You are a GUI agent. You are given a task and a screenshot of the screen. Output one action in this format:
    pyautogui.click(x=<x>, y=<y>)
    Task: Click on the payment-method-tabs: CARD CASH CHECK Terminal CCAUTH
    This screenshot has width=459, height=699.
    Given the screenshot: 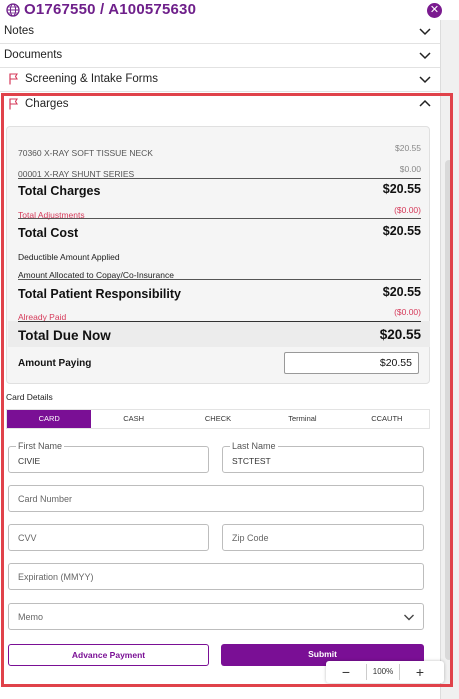 What is the action you would take?
    pyautogui.click(x=218, y=419)
    